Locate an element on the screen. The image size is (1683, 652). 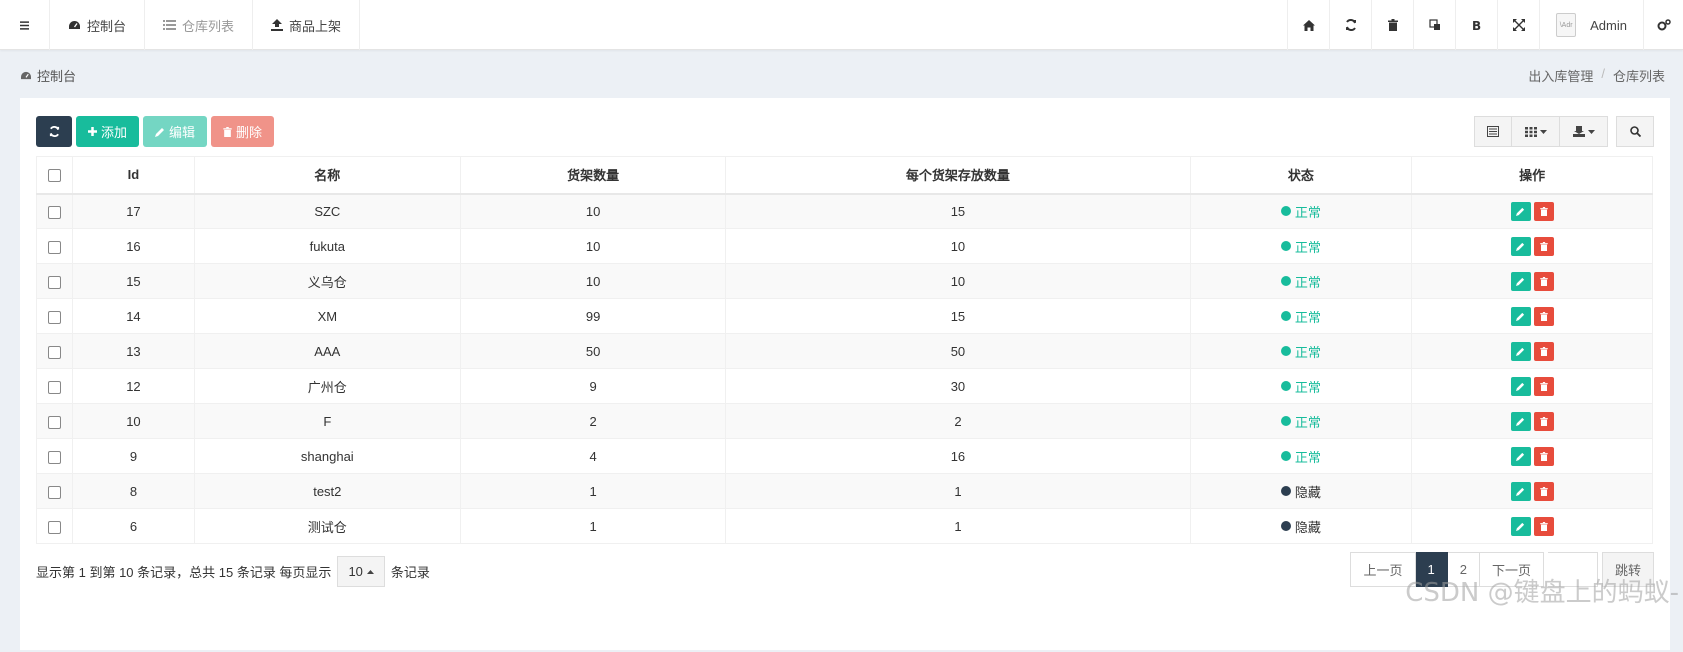
refresh-button is located at coordinates (1350, 25).